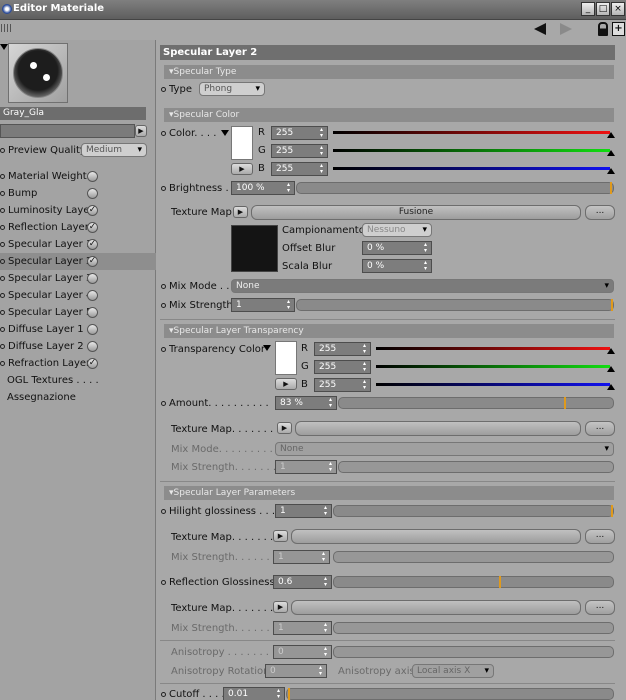 This screenshot has height=700, width=626. I want to click on g-slider, so click(471, 150).